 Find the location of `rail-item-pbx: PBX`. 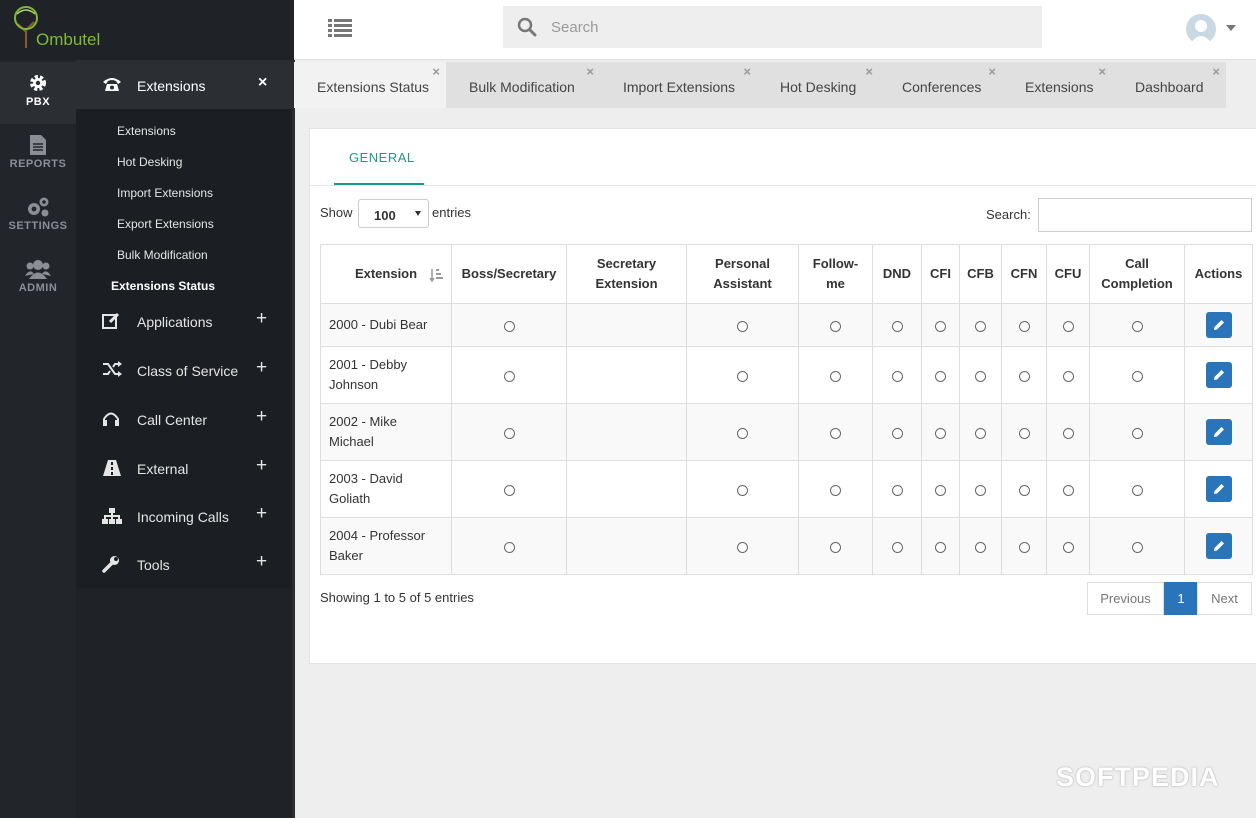

rail-item-pbx: PBX is located at coordinates (38, 93).